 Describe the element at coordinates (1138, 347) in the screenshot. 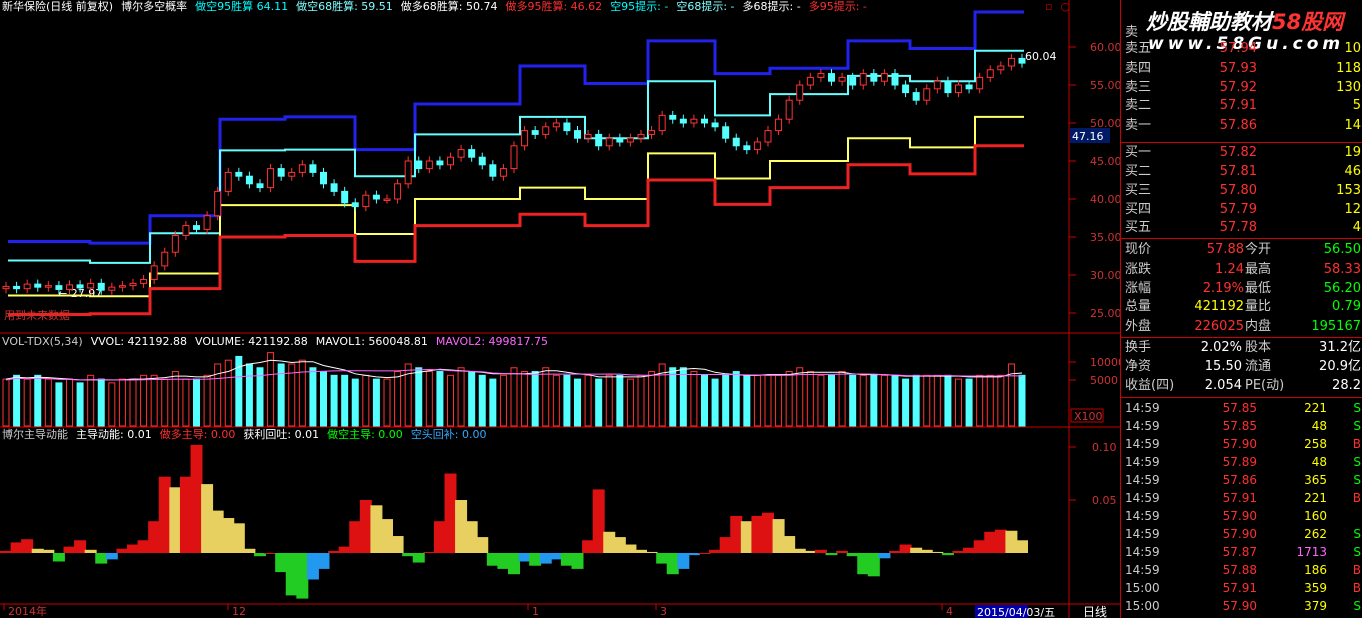

I see `stats-label: 换手` at that location.